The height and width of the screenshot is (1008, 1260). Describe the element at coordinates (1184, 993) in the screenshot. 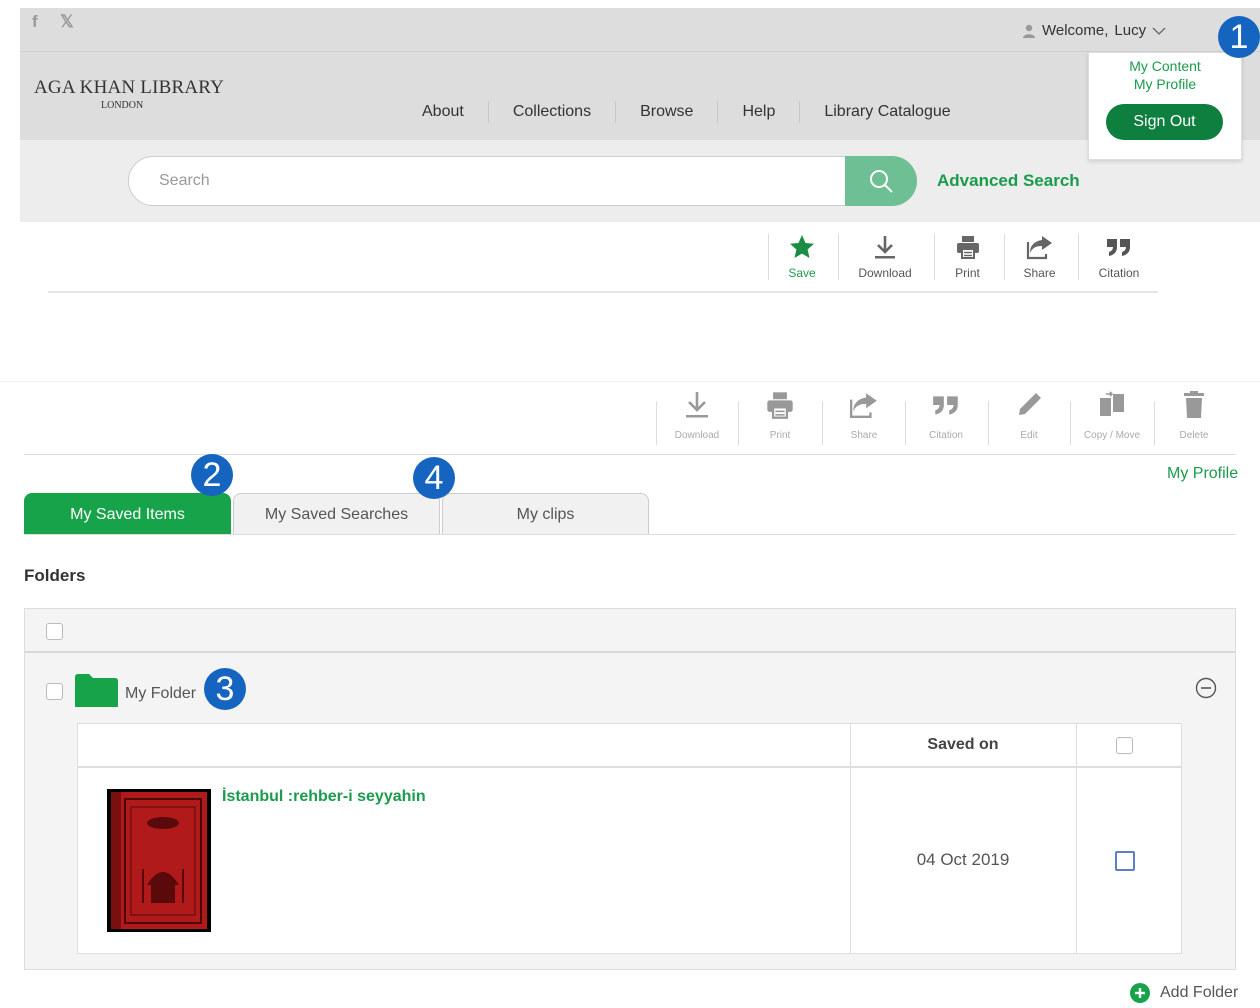

I see `add-folder-button: Add Folder` at that location.